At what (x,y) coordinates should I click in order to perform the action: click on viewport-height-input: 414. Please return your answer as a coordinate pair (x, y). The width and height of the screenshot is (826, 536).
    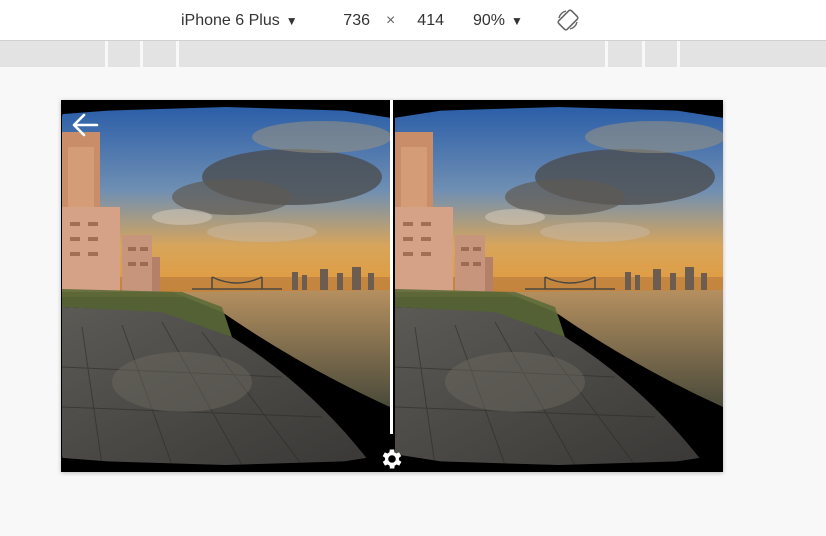
    Looking at the image, I should click on (424, 21).